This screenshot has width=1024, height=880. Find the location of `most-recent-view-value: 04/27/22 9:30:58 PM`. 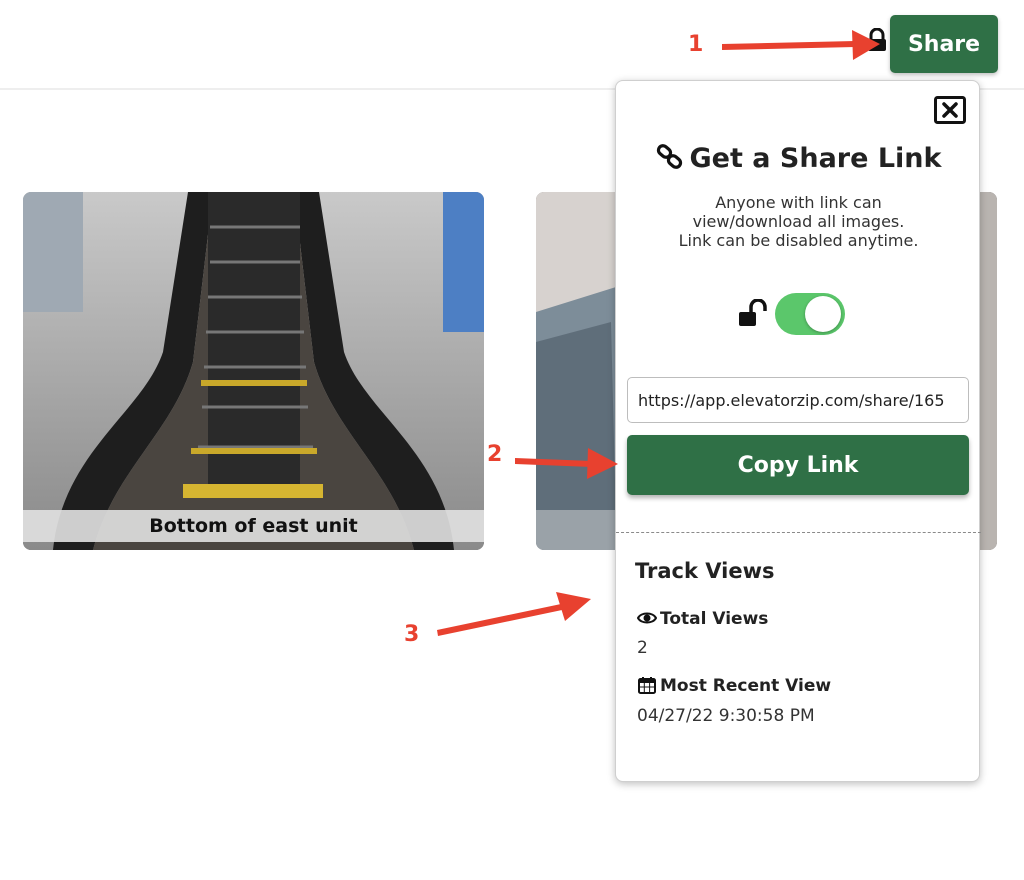

most-recent-view-value: 04/27/22 9:30:58 PM is located at coordinates (726, 716).